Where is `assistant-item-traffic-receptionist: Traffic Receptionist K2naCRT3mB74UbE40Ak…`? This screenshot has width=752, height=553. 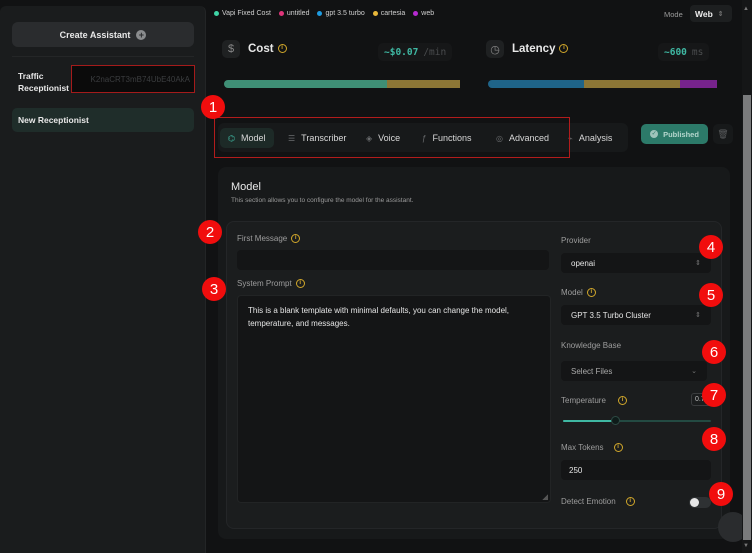 assistant-item-traffic-receptionist: Traffic Receptionist K2naCRT3mB74UbE40Ak… is located at coordinates (103, 82).